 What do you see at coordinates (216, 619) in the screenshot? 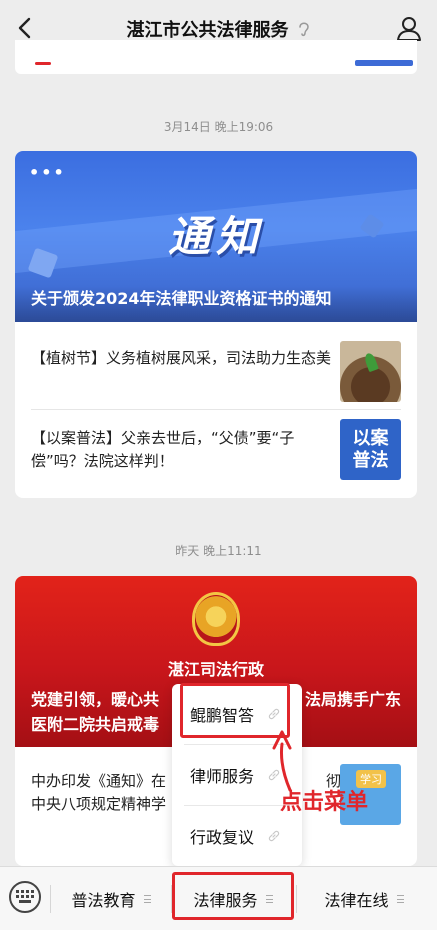
I see `emblem-icon` at bounding box center [216, 619].